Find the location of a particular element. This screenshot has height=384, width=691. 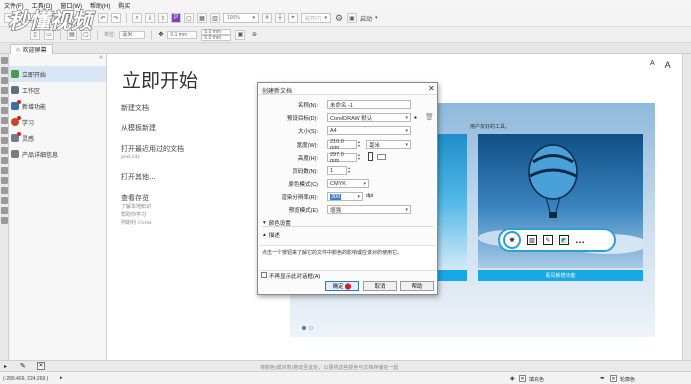

units-value: 毫米 is located at coordinates (375, 145).